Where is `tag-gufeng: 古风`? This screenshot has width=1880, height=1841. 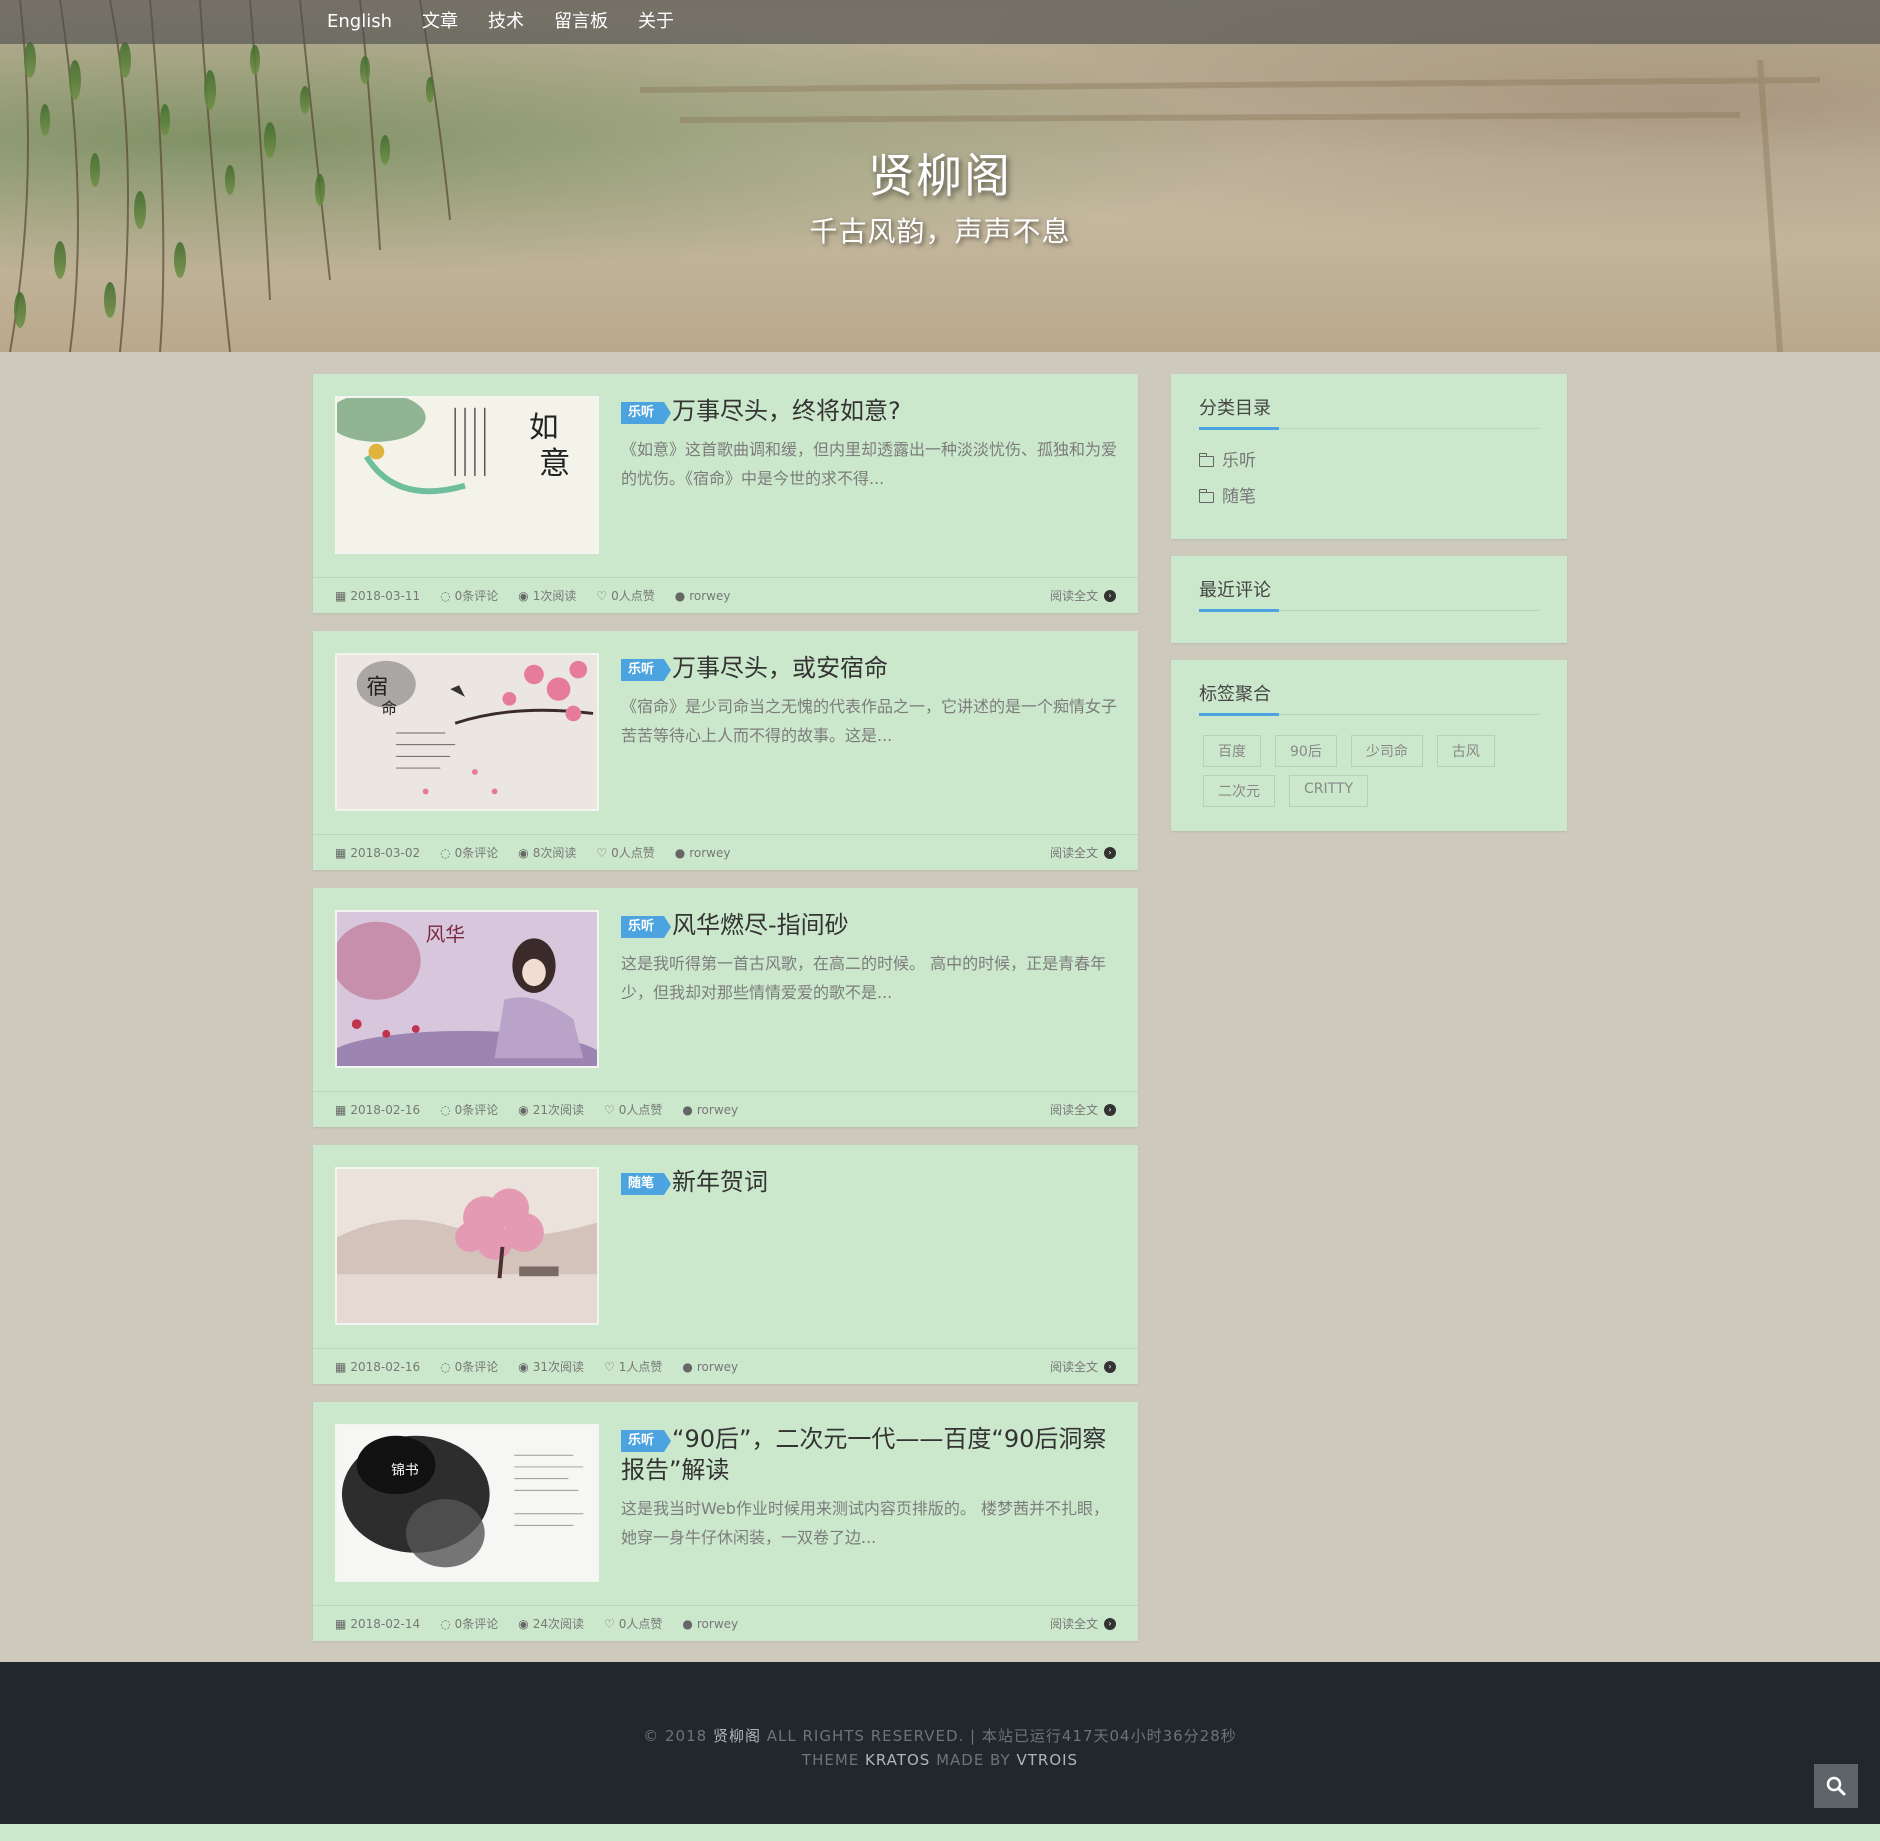
tag-gufeng: 古风 is located at coordinates (1465, 751).